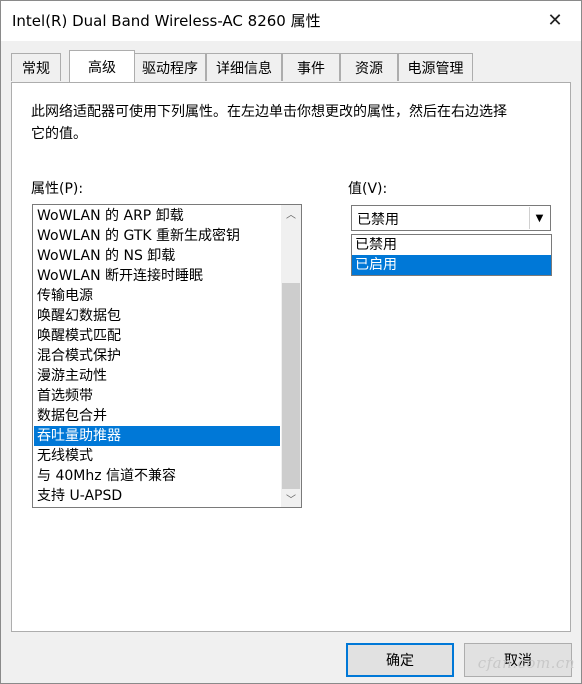 The width and height of the screenshot is (582, 684). What do you see at coordinates (57, 189) in the screenshot?
I see `properties-label: 属性(P):` at bounding box center [57, 189].